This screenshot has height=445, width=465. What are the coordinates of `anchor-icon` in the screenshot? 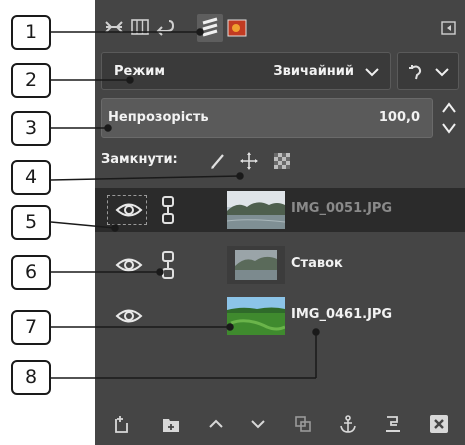 It's located at (348, 424).